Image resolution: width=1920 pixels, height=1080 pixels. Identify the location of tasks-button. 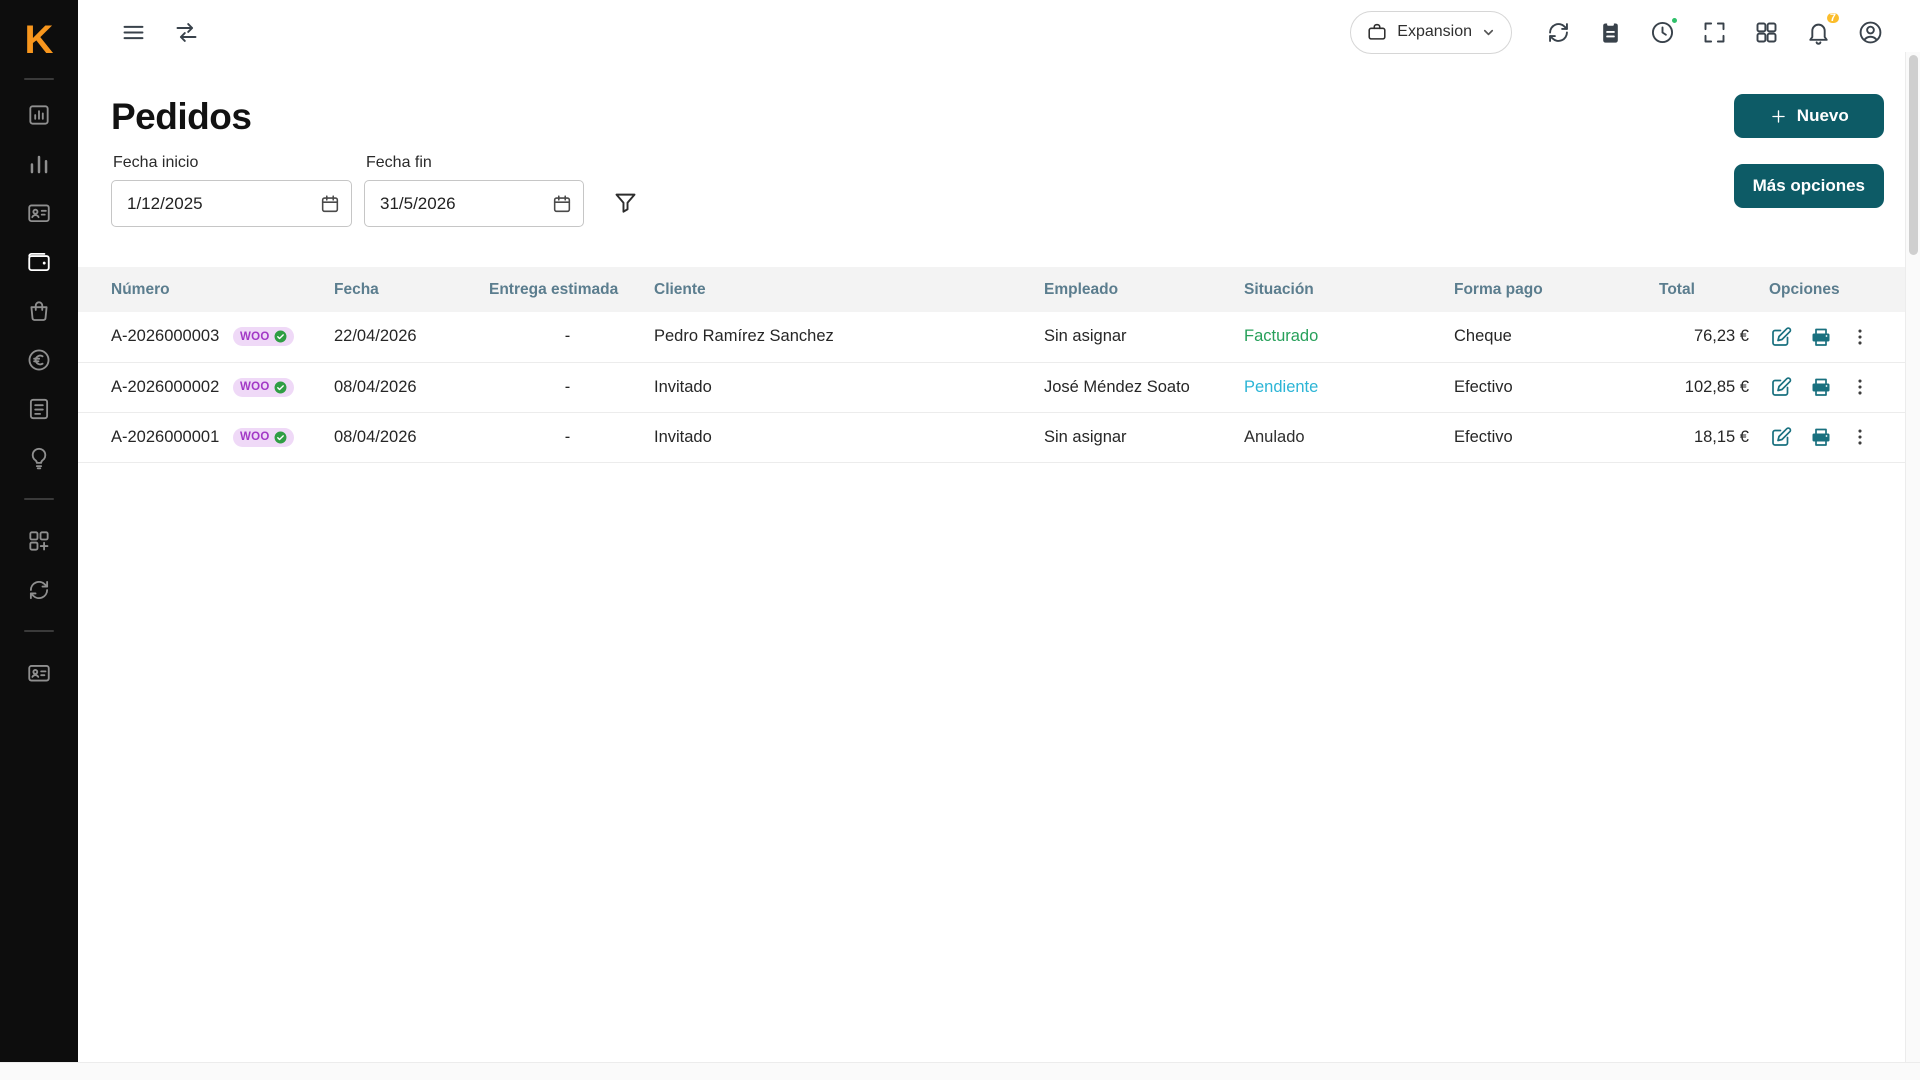
(1610, 32).